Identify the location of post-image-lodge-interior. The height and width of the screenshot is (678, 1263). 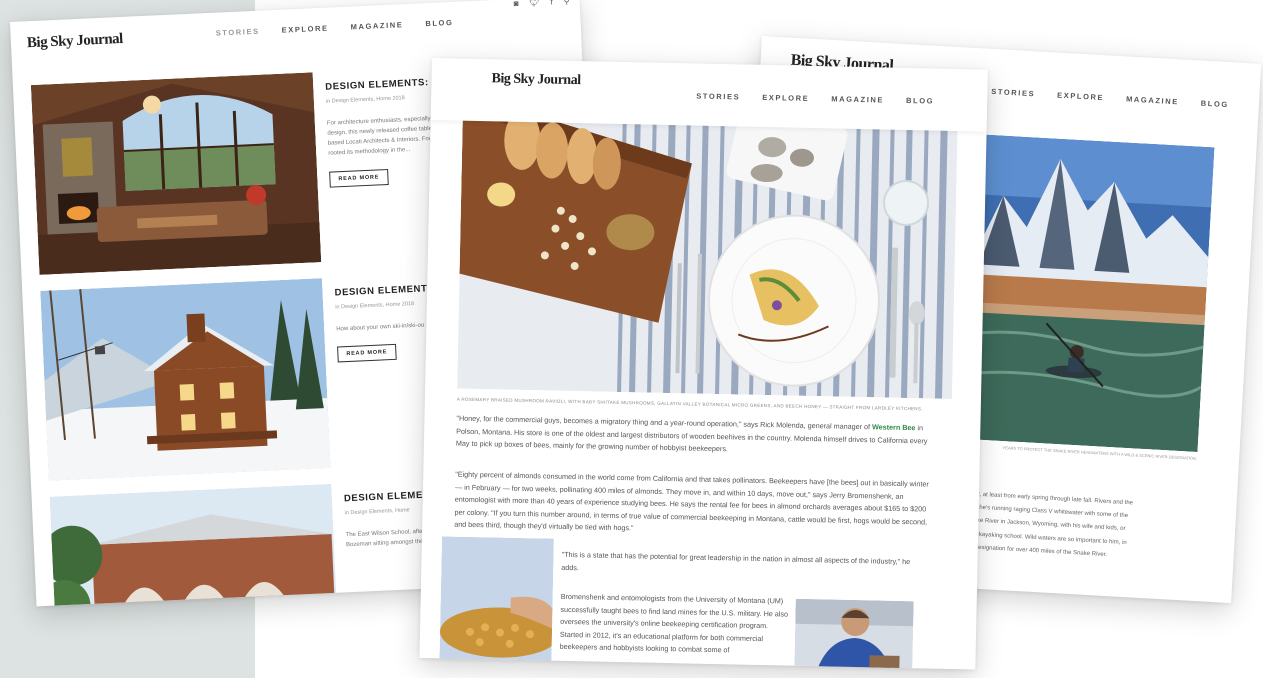
(176, 173).